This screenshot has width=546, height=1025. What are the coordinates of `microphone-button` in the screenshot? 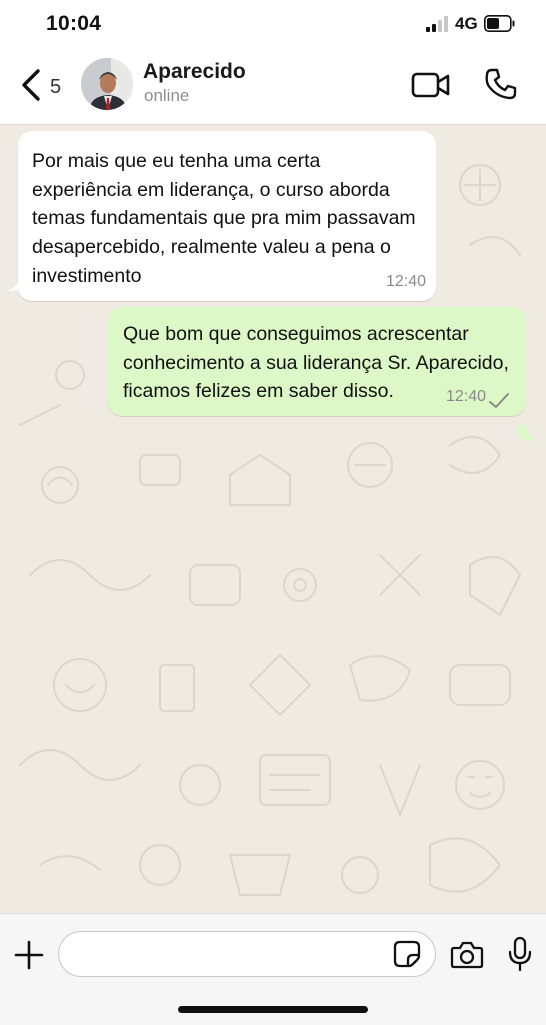 It's located at (520, 954).